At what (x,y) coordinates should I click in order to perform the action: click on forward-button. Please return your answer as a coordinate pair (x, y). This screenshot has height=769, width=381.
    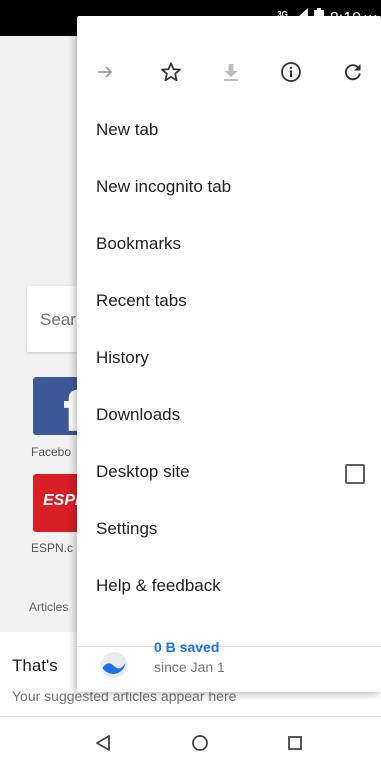
    Looking at the image, I should click on (105, 72).